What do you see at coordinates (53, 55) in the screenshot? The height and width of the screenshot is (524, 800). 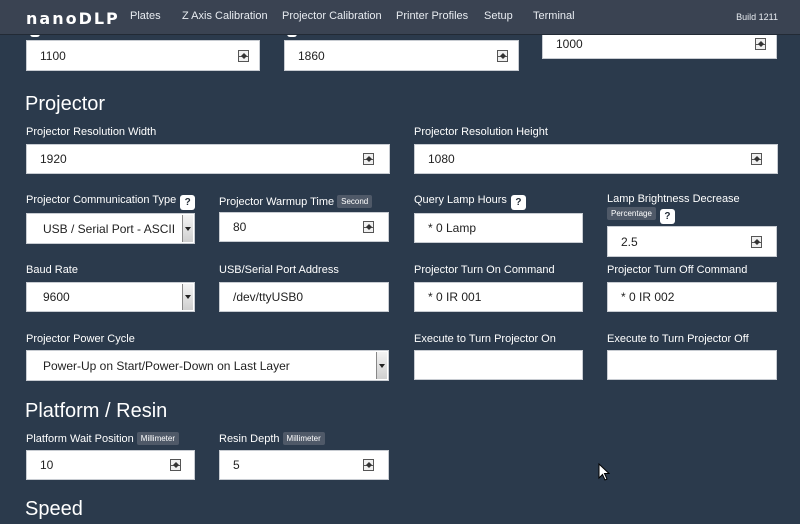 I see `top-field-1-value: 1100` at bounding box center [53, 55].